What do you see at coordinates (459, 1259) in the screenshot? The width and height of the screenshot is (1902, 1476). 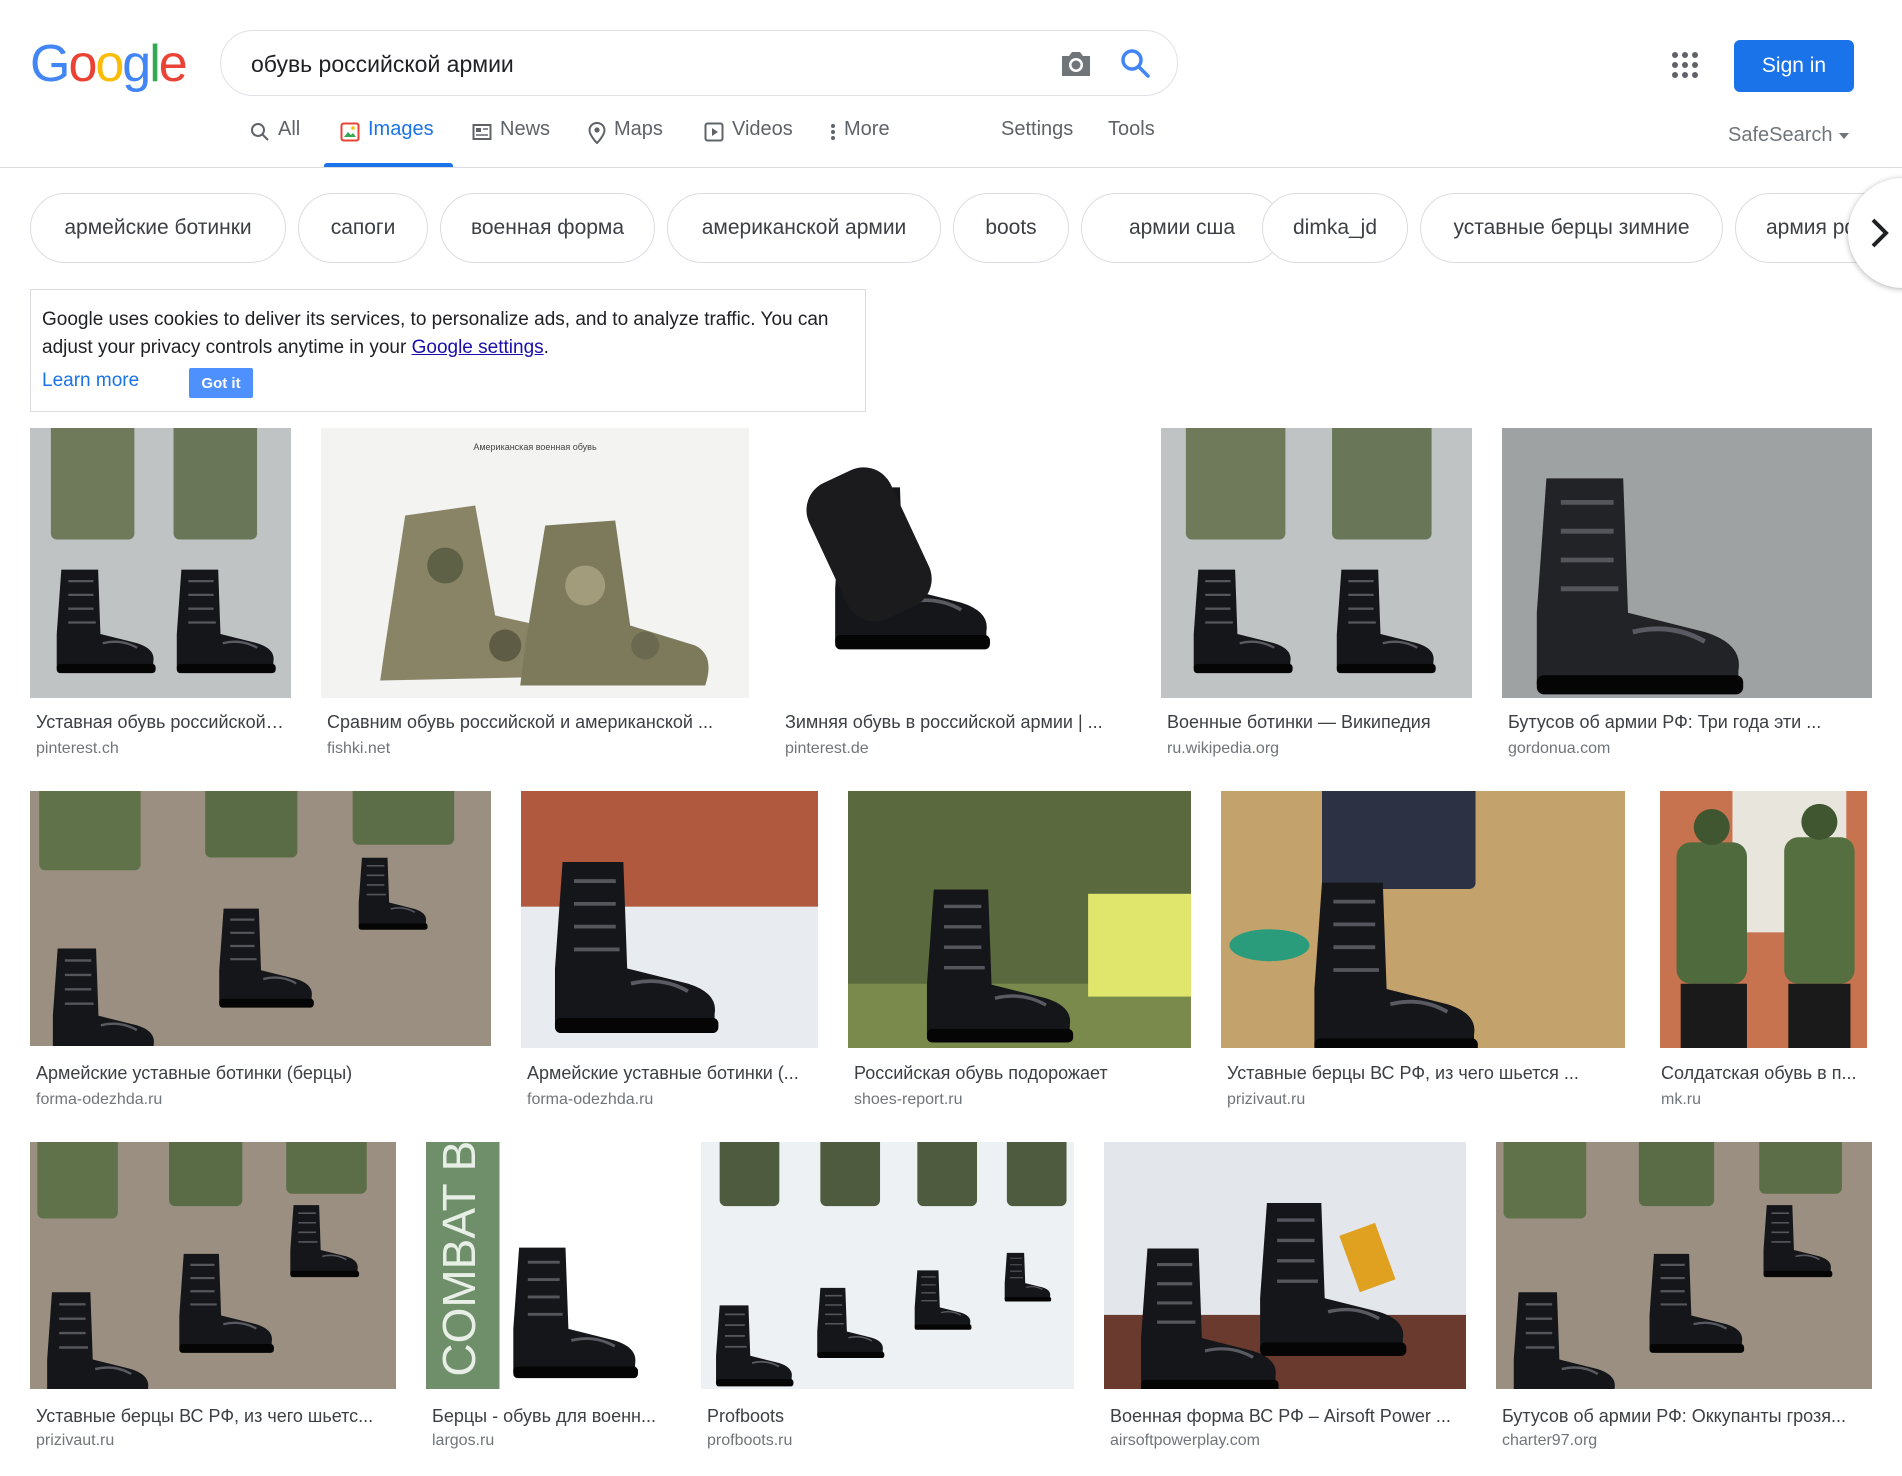 I see `svg-text: COMBAT BO` at bounding box center [459, 1259].